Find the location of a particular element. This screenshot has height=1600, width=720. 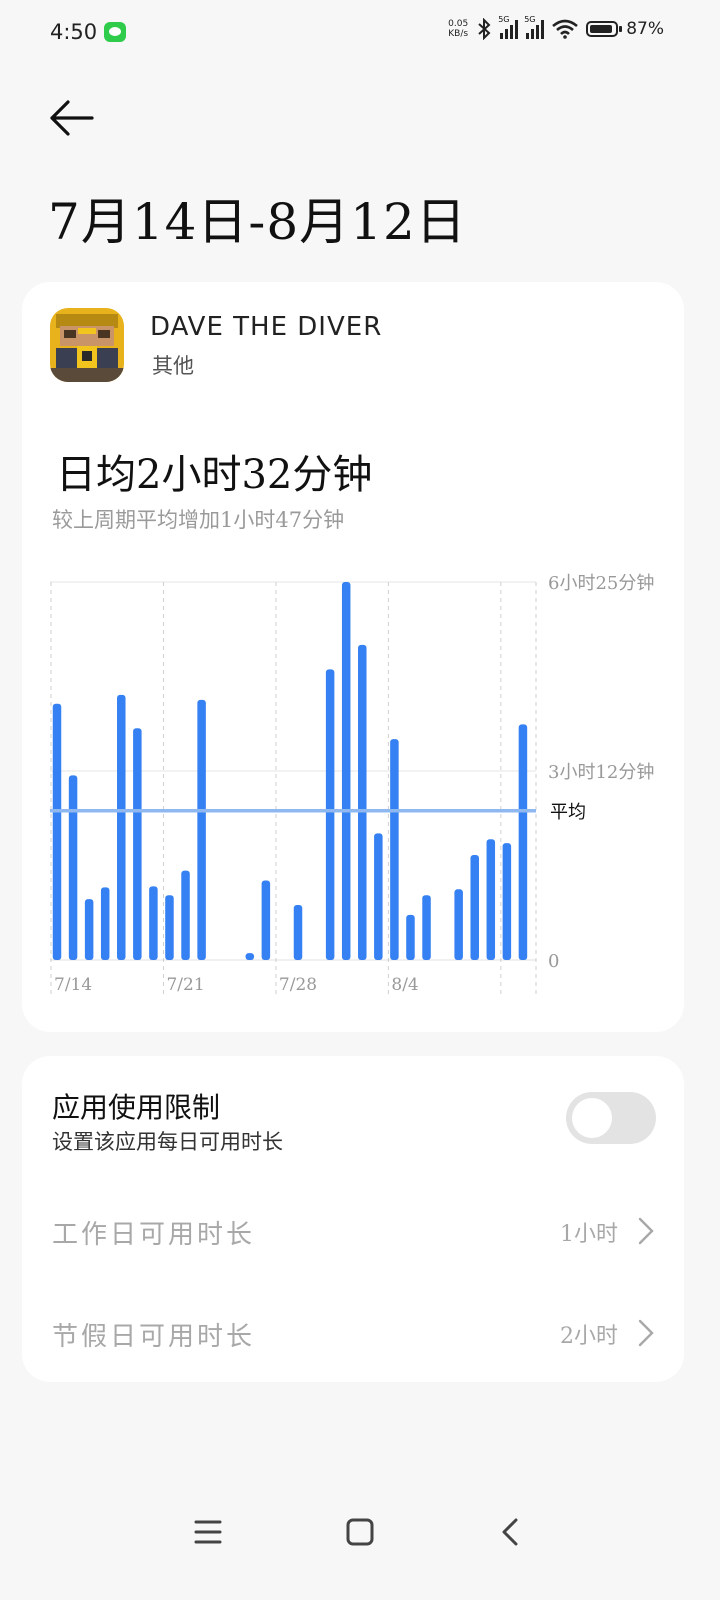

x-tick-label: 8/4 is located at coordinates (404, 985).